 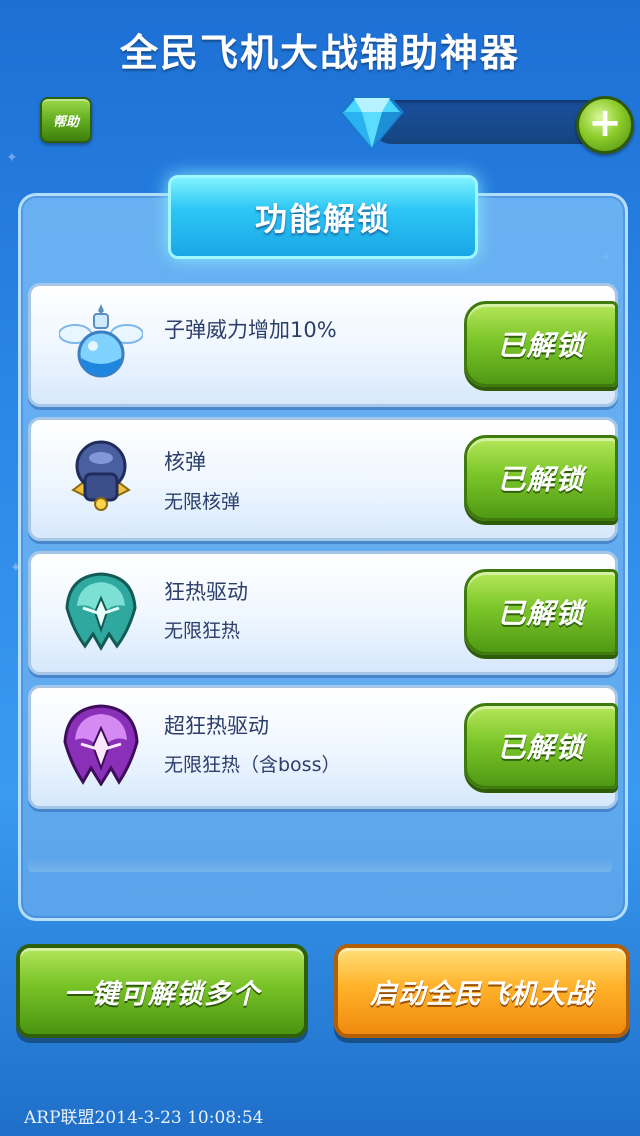 I want to click on launch-game-button: 启动全民飞机大战, so click(x=482, y=991).